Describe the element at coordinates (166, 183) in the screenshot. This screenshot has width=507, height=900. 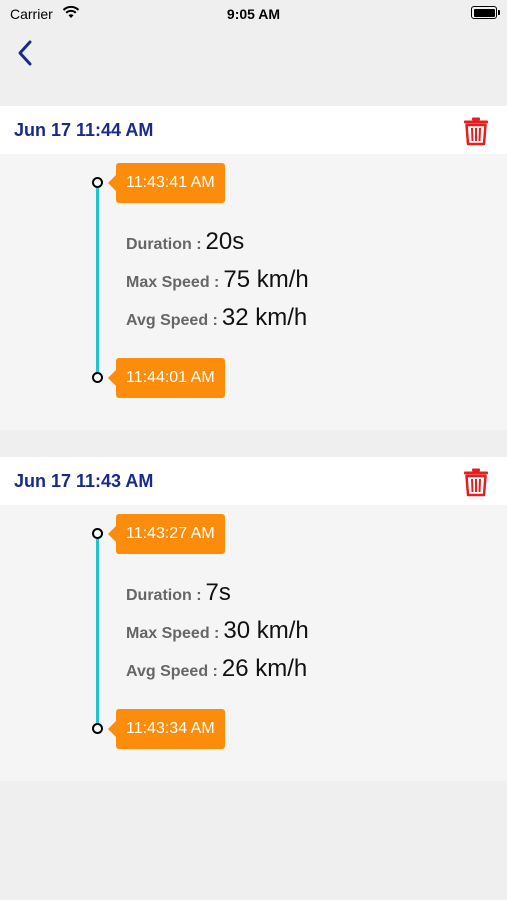
I see `start-time-tag: 11:43:41 AM` at that location.